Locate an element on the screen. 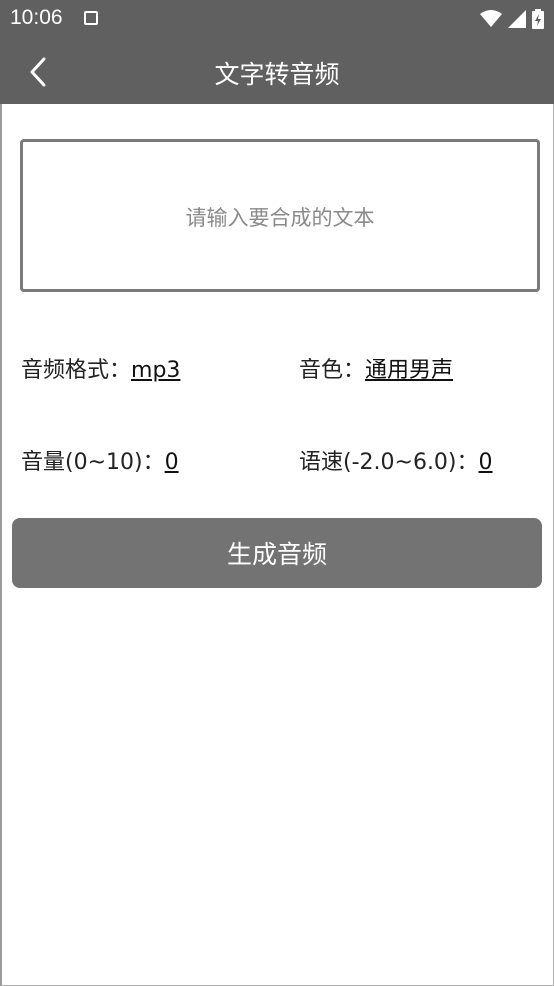 The height and width of the screenshot is (986, 554). status-bar: 10:06 is located at coordinates (277, 19).